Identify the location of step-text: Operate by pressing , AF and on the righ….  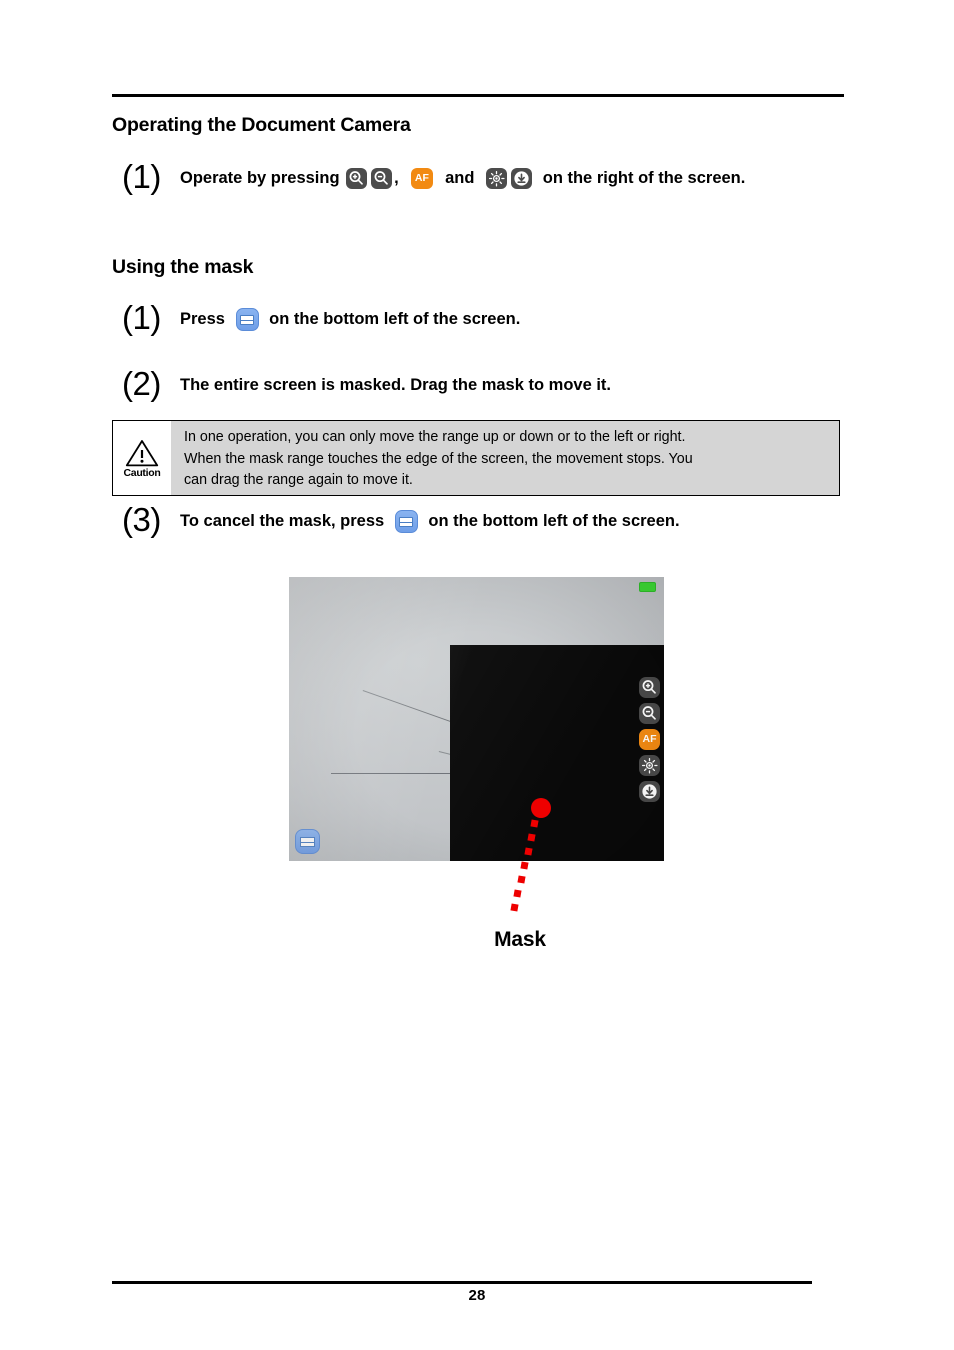
(463, 179).